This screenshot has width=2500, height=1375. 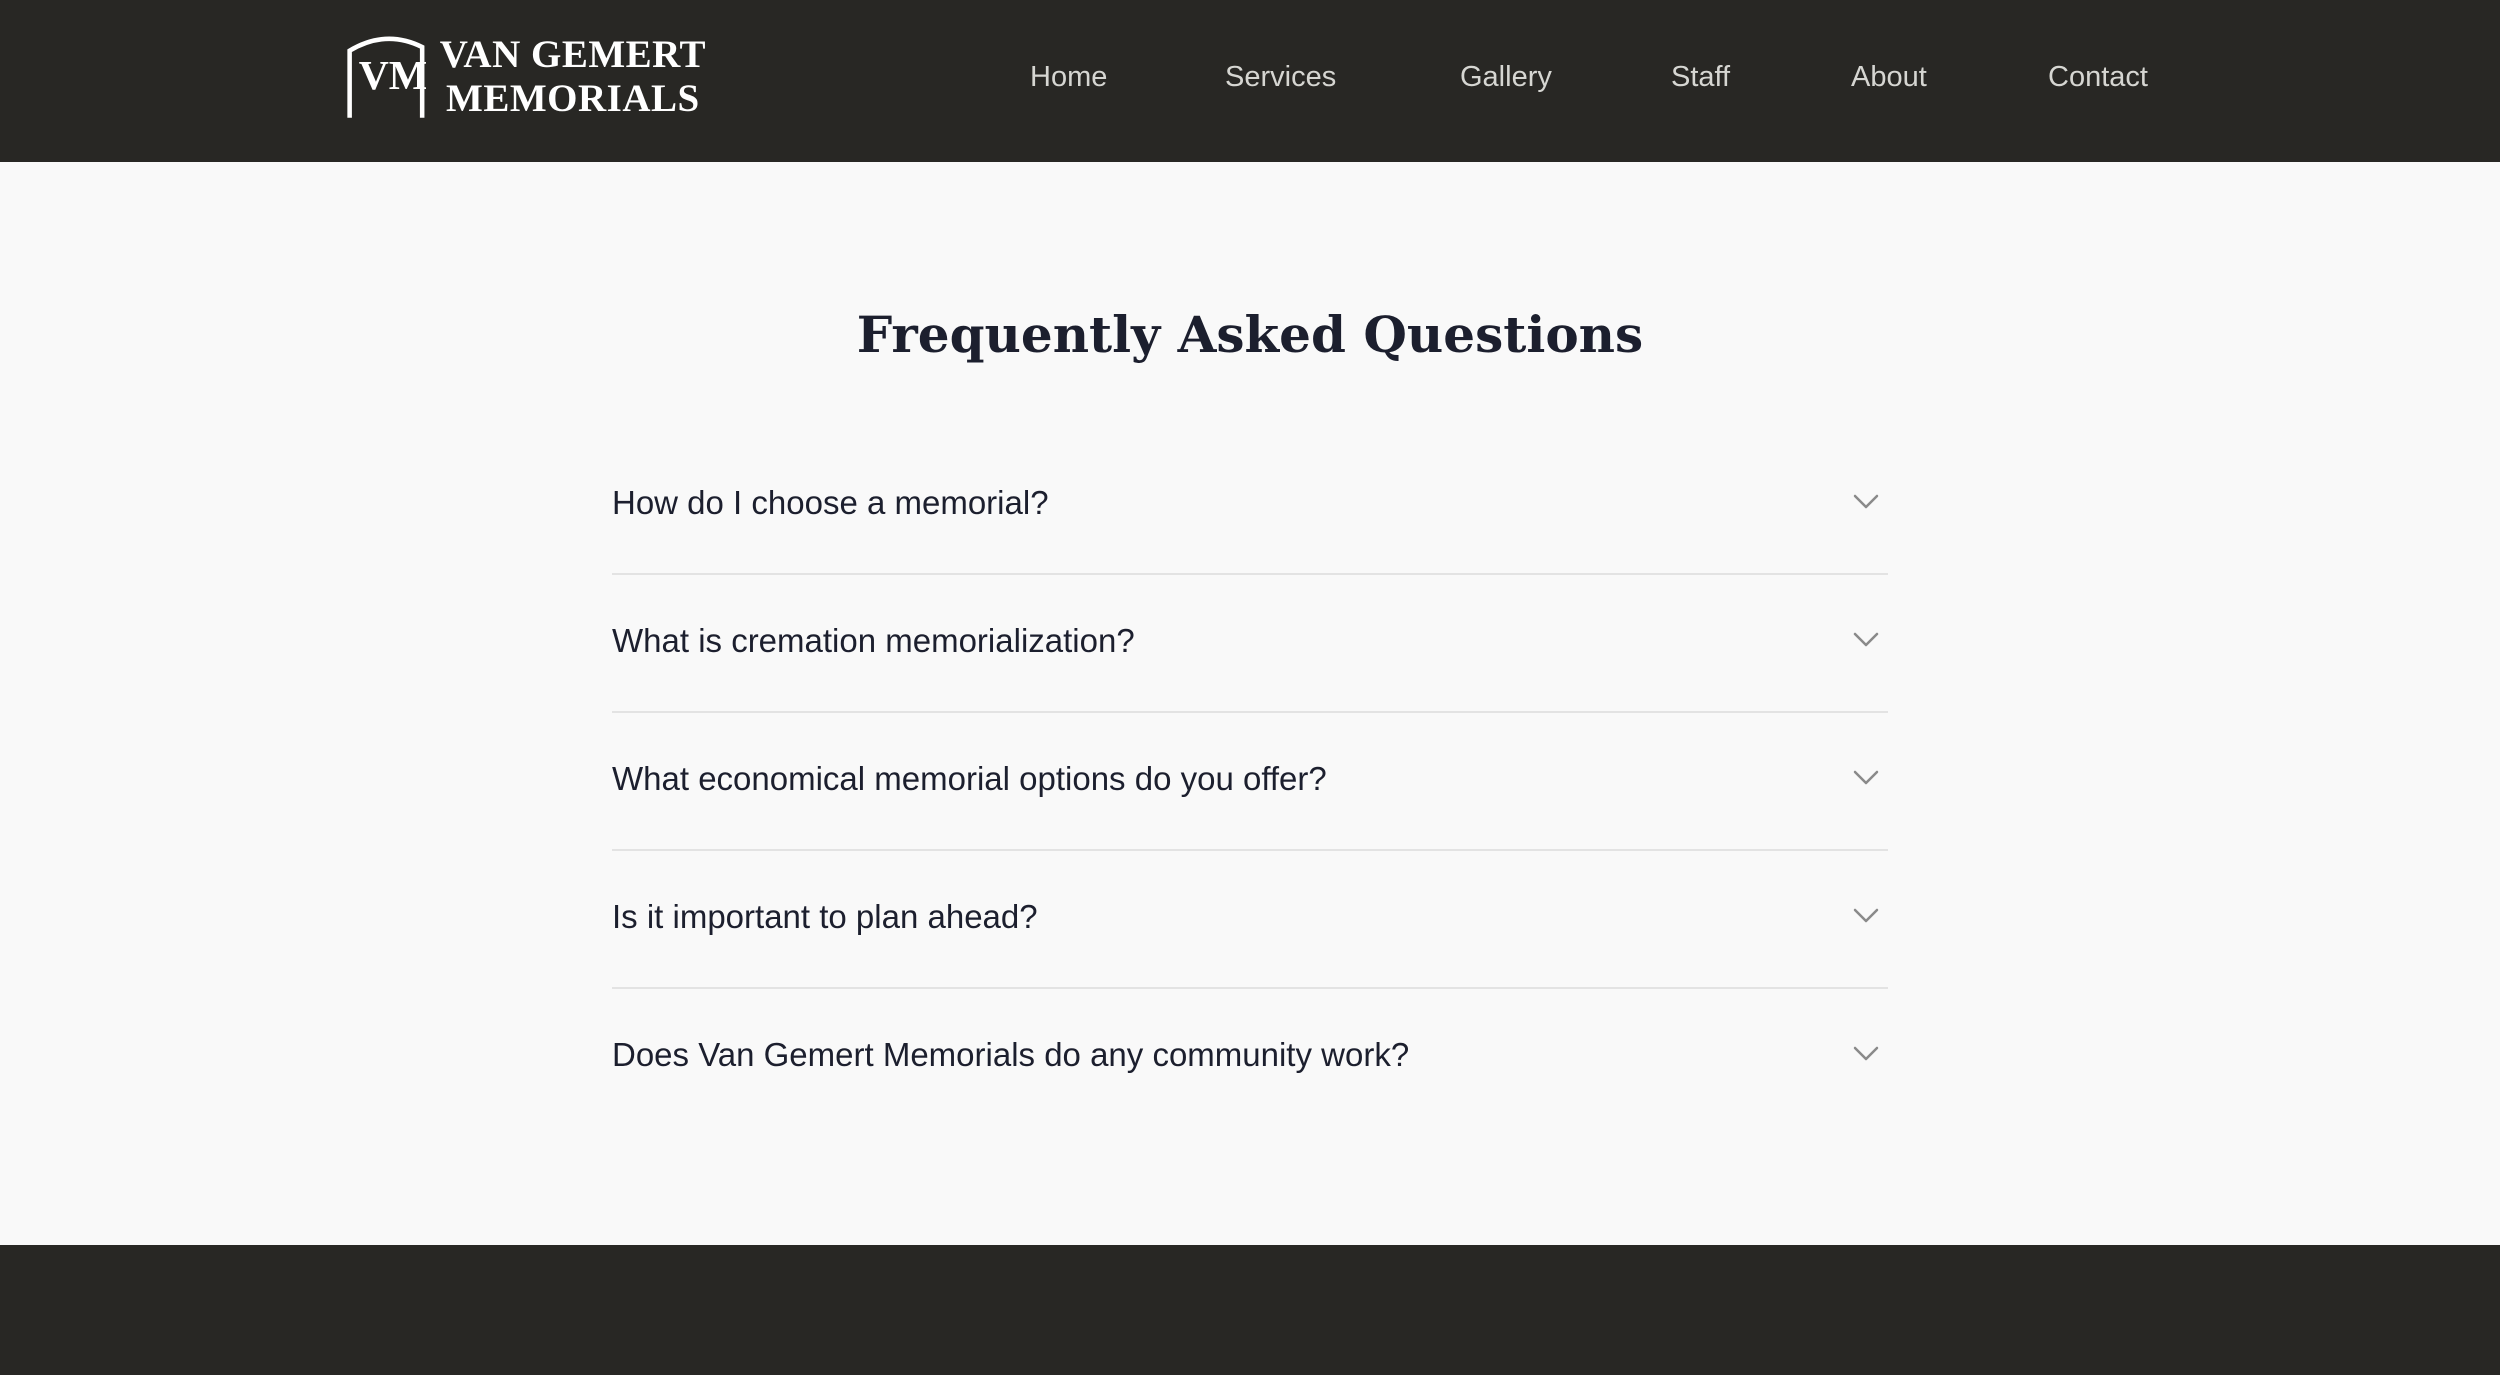 What do you see at coordinates (1250, 920) in the screenshot?
I see `faq-item: Is it important to plan ahead?` at bounding box center [1250, 920].